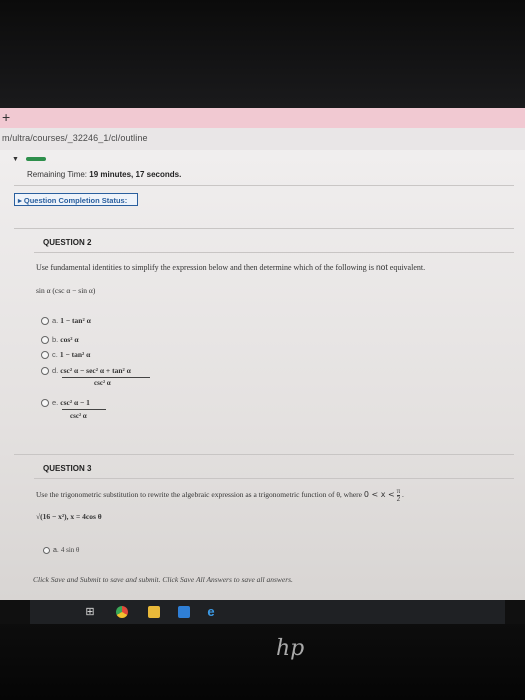 The image size is (525, 700). What do you see at coordinates (20, 200) in the screenshot?
I see `status-expand-icon: ▸` at bounding box center [20, 200].